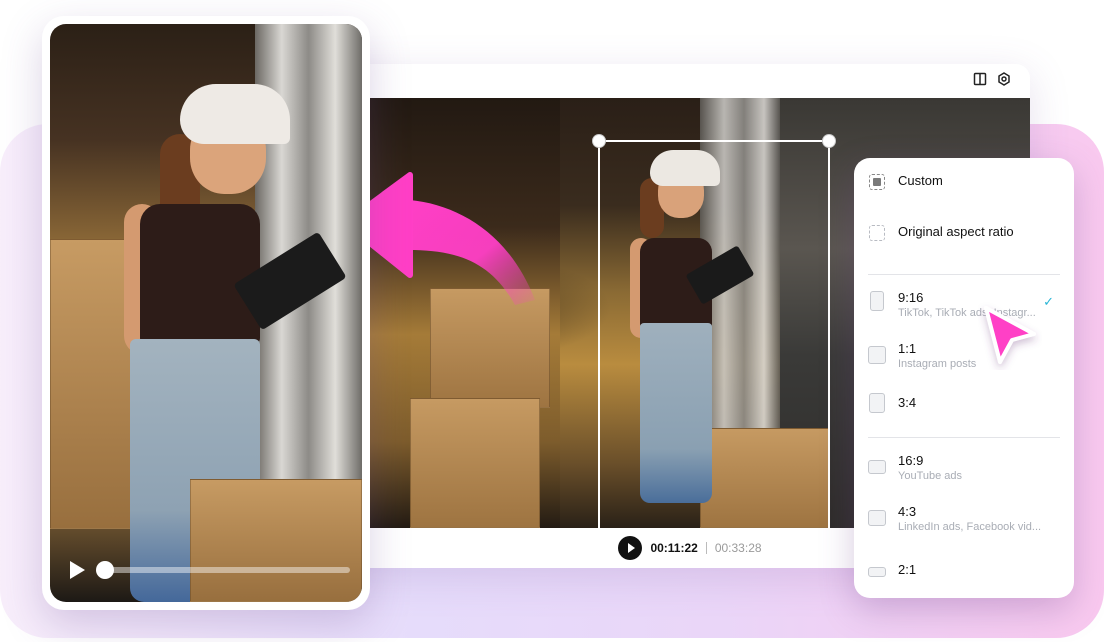  I want to click on ratio-label: 3:4, so click(907, 402).